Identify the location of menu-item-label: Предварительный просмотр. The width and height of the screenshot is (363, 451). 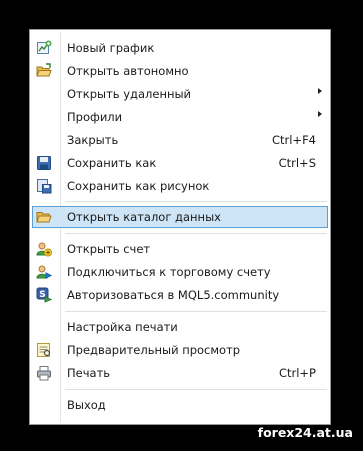
(154, 350).